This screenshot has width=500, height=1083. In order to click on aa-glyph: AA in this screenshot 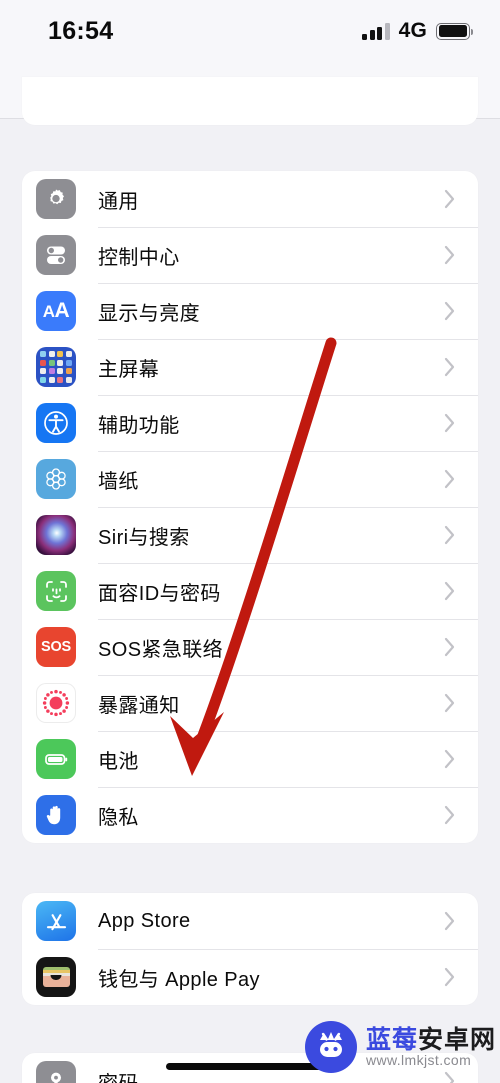, I will do `click(56, 310)`.